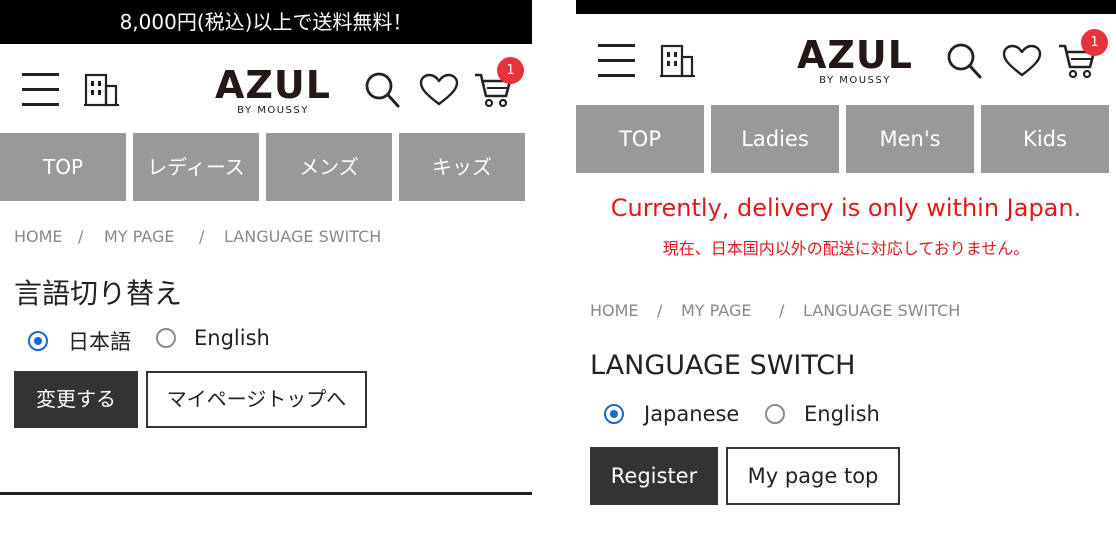  Describe the element at coordinates (692, 414) in the screenshot. I see `radio-label: Japanese` at that location.